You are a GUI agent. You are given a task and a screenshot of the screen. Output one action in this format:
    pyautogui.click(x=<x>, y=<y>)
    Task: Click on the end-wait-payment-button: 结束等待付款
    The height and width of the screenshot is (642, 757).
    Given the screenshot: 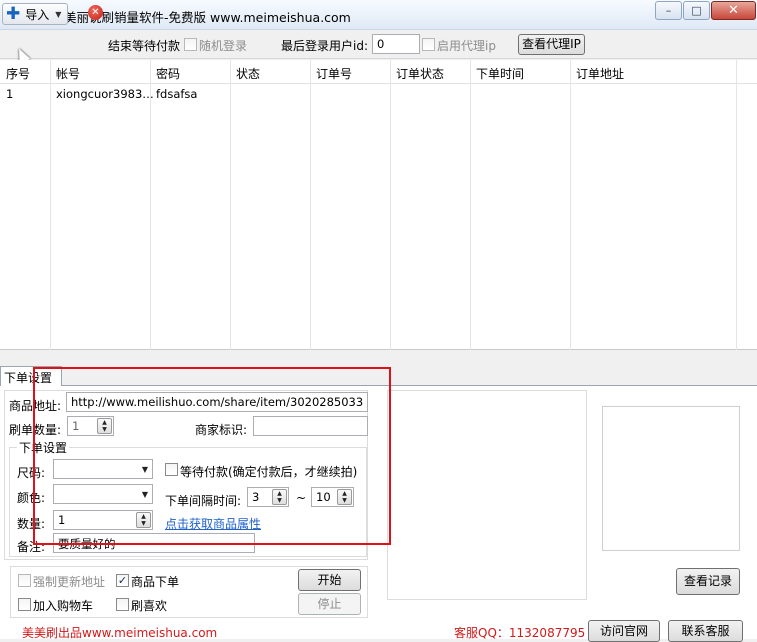 What is the action you would take?
    pyautogui.click(x=144, y=45)
    